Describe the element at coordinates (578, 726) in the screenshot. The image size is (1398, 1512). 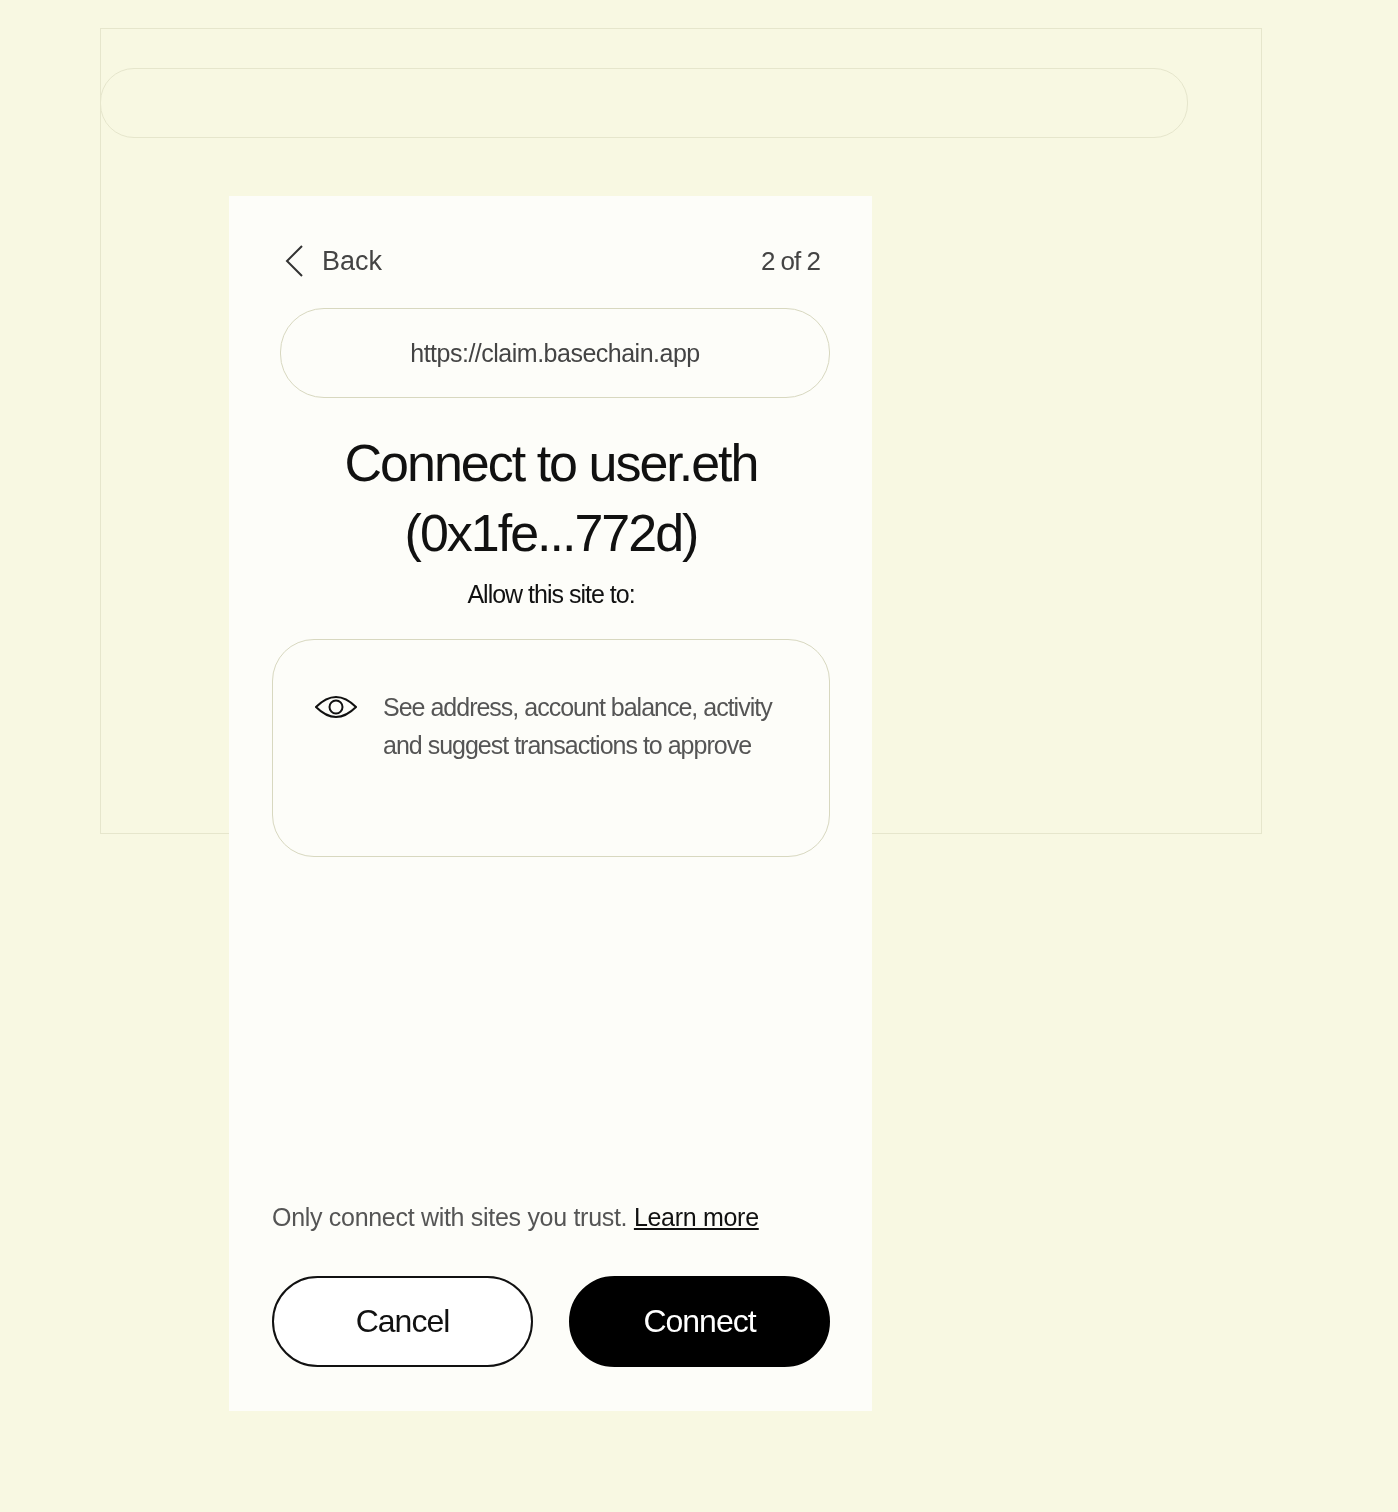
I see `permission-text: See address, account balance, activity and suggest transactions to approve` at that location.